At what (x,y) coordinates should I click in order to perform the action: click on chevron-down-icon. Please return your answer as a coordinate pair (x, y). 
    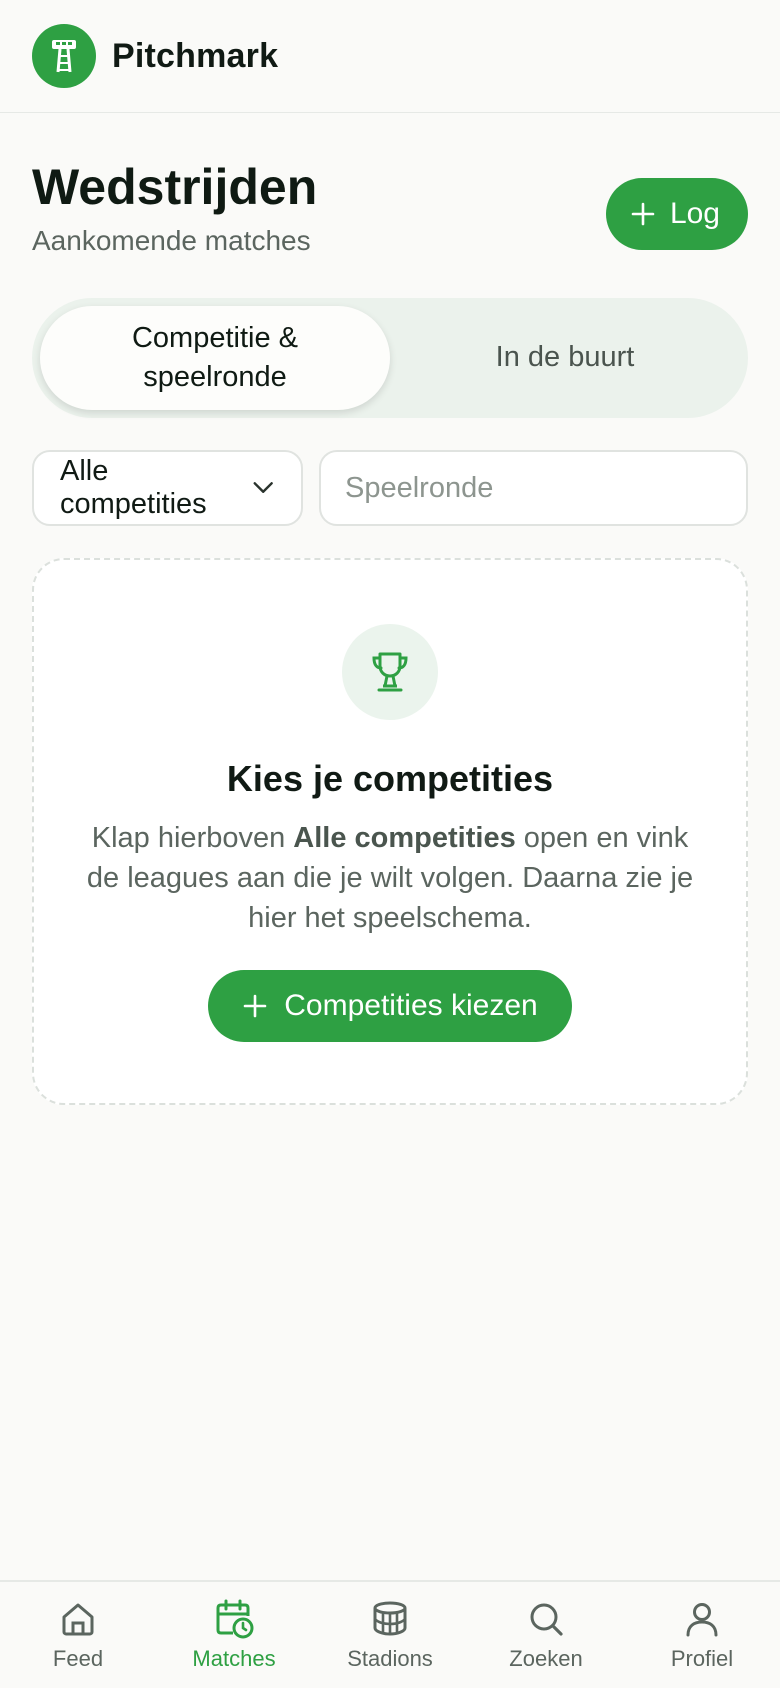
    Looking at the image, I should click on (263, 487).